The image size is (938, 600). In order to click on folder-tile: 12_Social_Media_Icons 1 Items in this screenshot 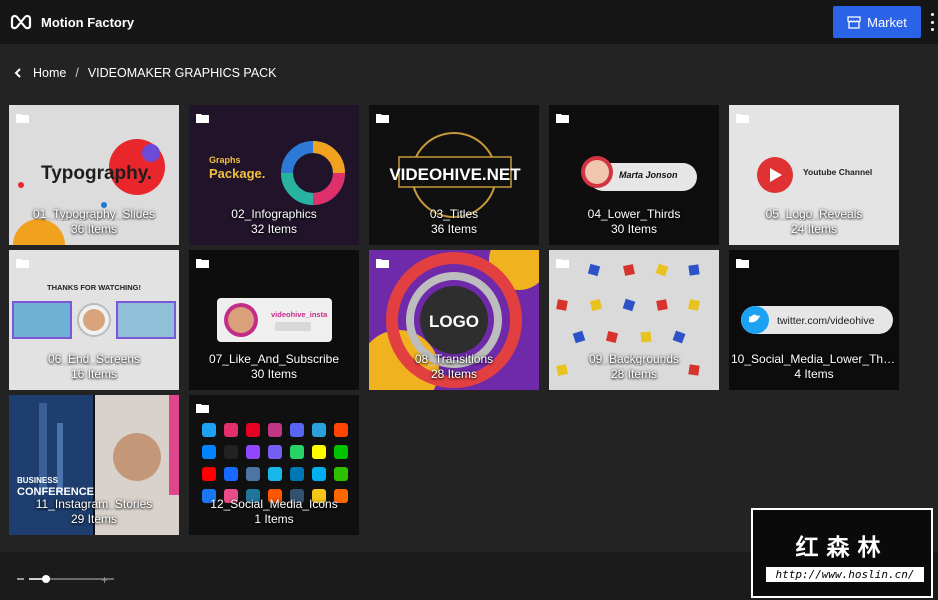, I will do `click(274, 465)`.